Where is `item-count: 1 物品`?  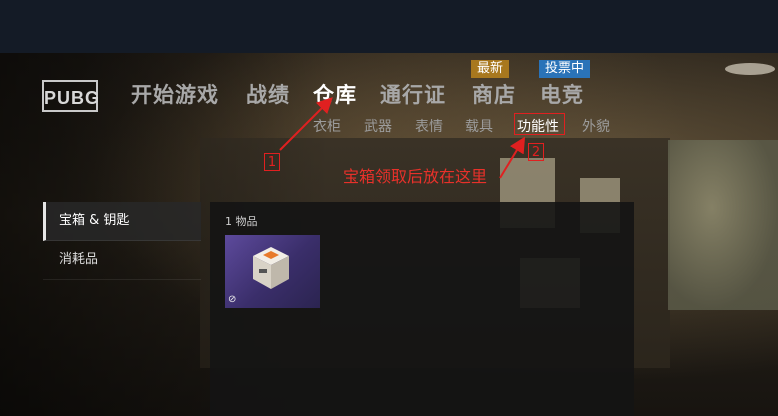 item-count: 1 物品 is located at coordinates (241, 221).